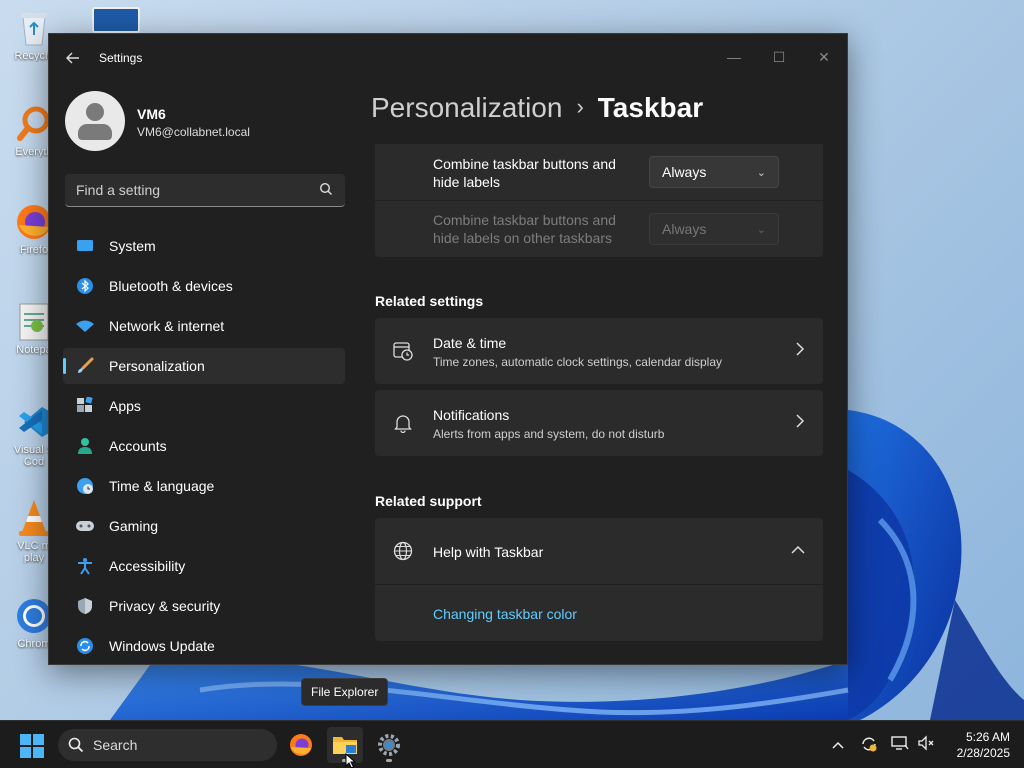 The height and width of the screenshot is (768, 1024). What do you see at coordinates (85, 286) in the screenshot?
I see `bluetooth-icon` at bounding box center [85, 286].